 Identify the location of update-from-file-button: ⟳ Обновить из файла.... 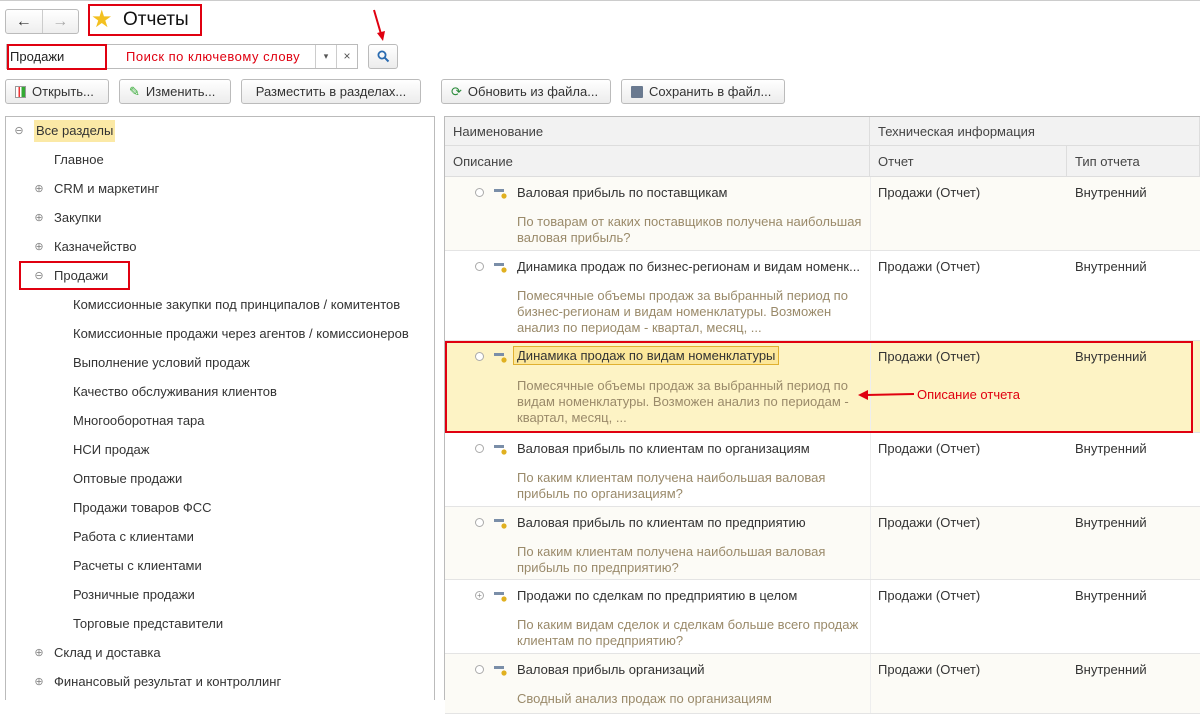
(526, 91).